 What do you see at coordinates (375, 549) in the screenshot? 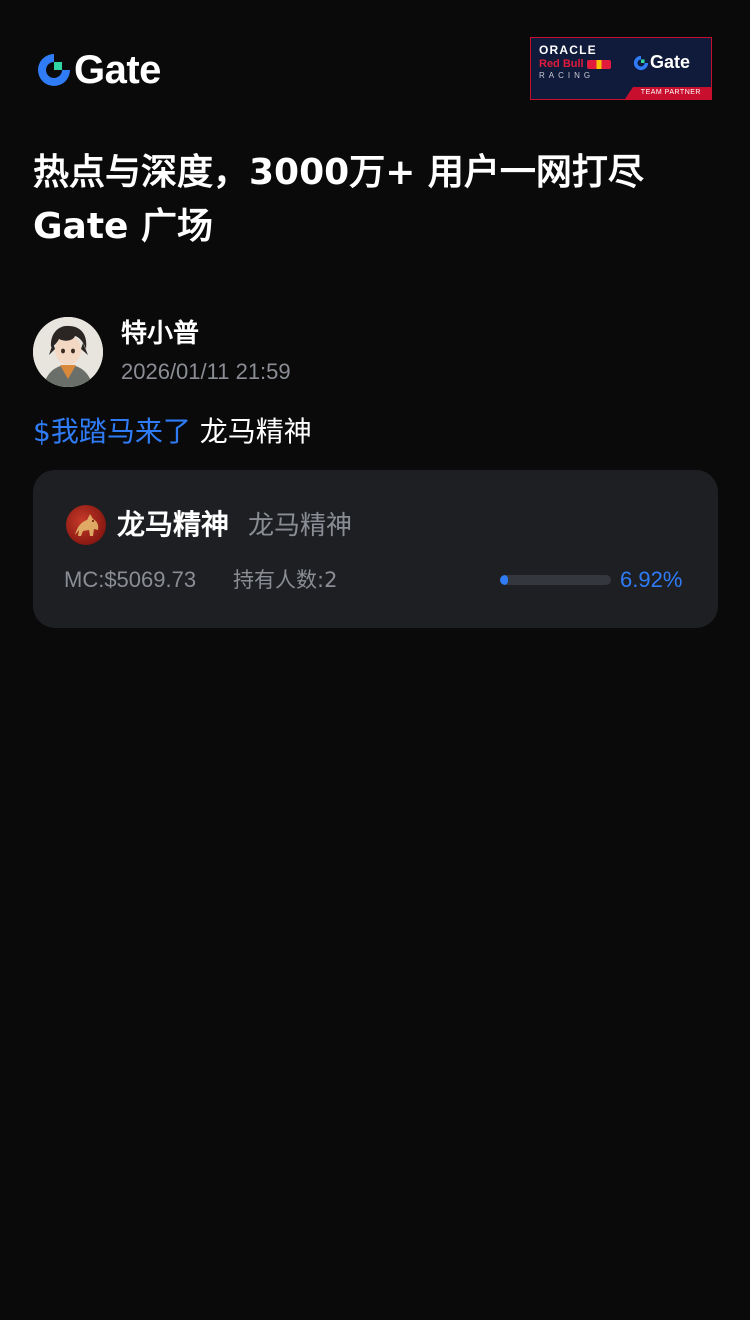
I see `token-card: 龙马精神 龙马精神 MC:$5069.73 持有人数:2 6.92%` at bounding box center [375, 549].